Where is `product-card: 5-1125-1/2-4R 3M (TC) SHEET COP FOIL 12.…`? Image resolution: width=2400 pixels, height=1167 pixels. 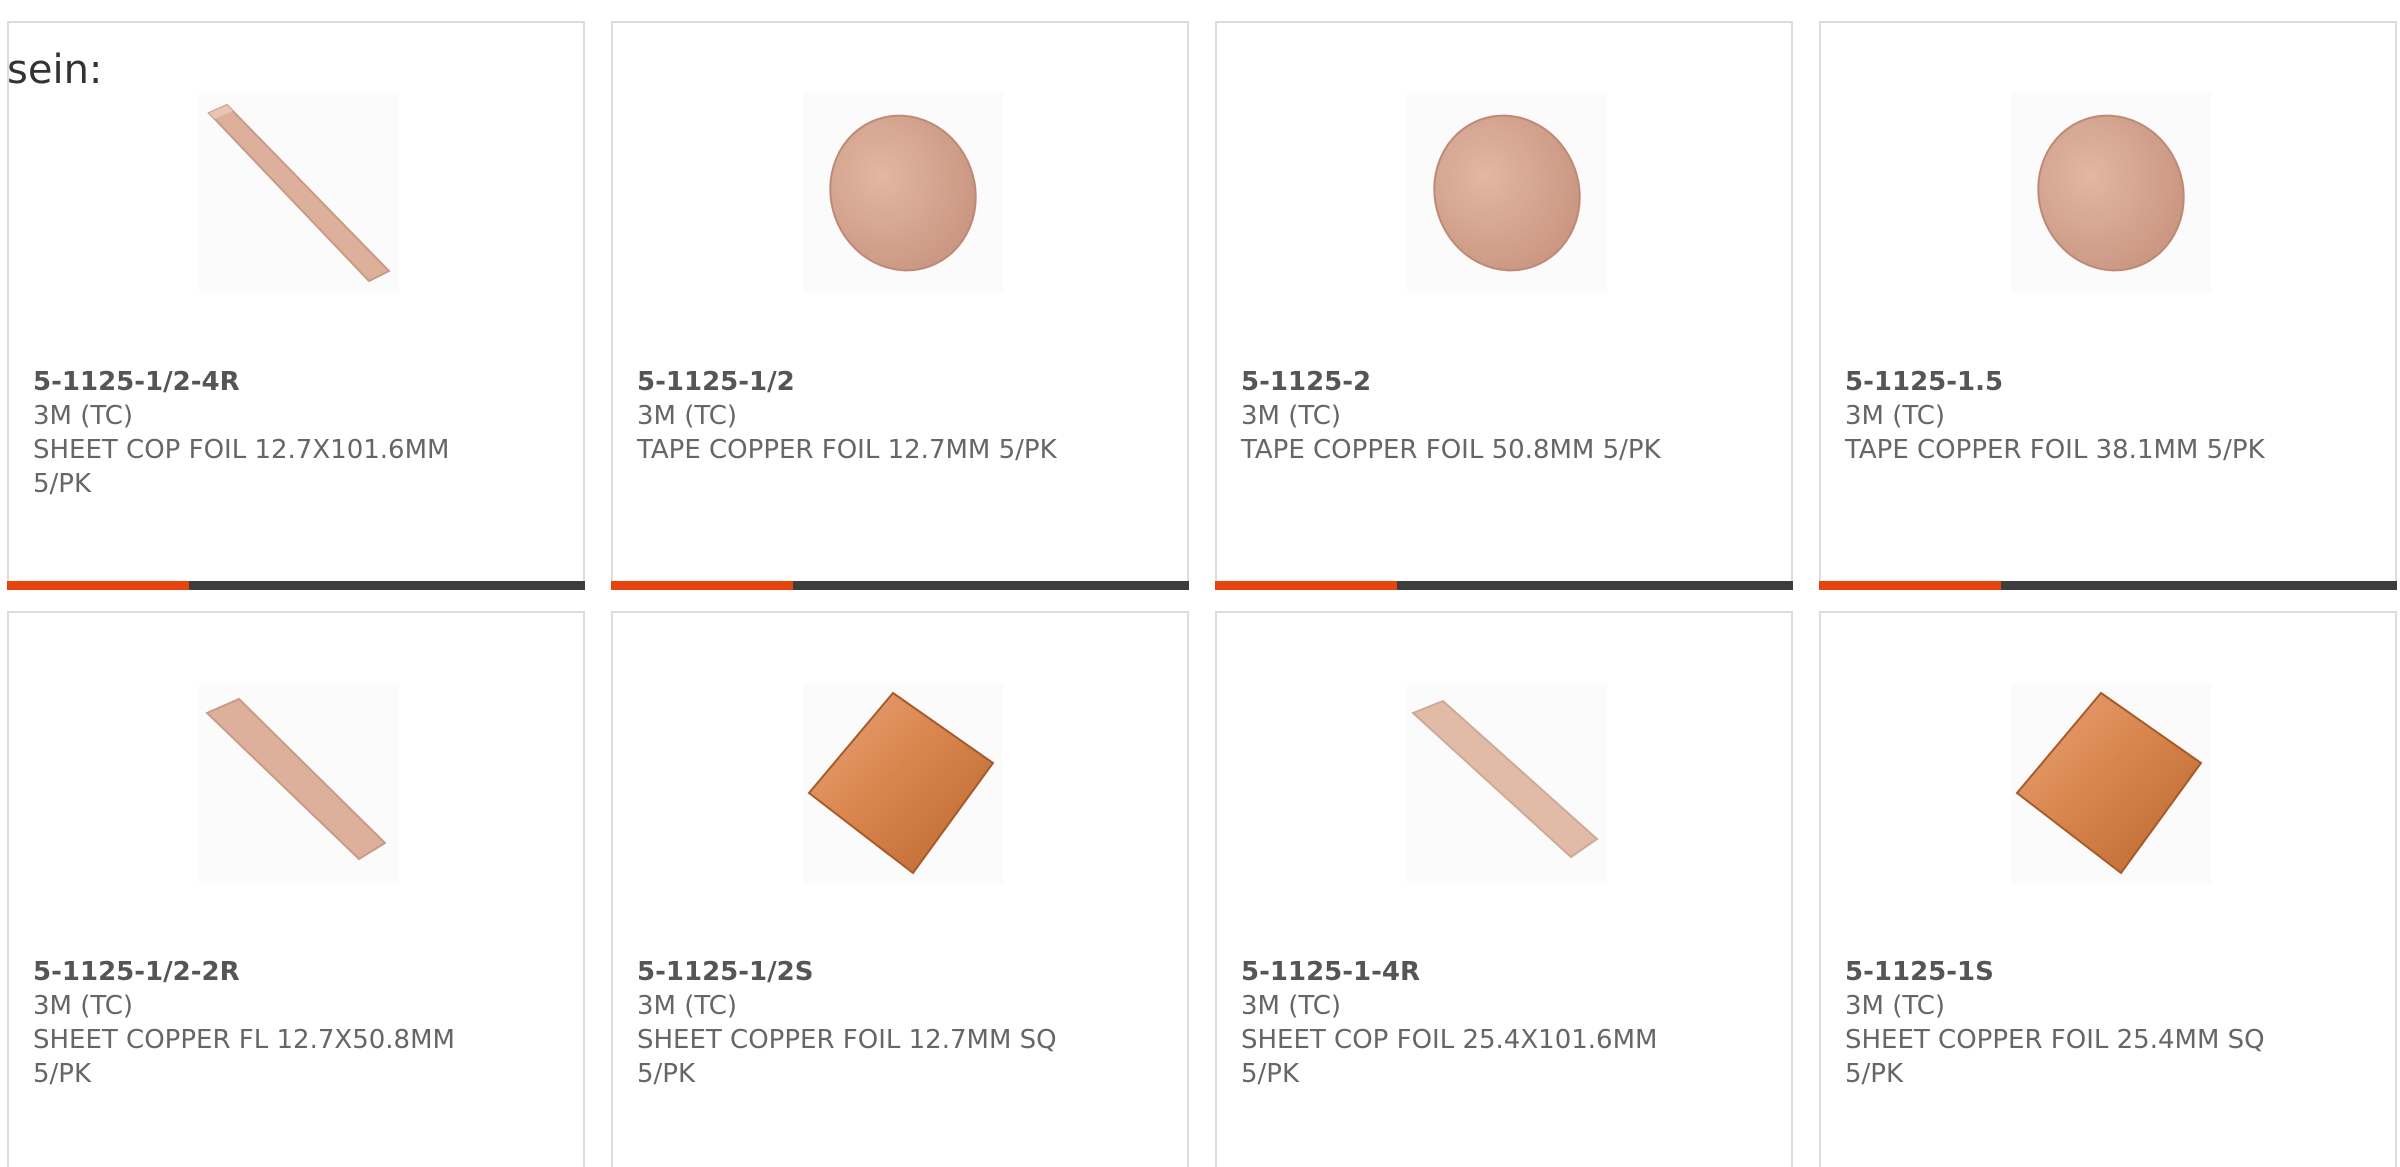
product-card: 5-1125-1/2-4R 3M (TC) SHEET COP FOIL 12.… is located at coordinates (296, 305).